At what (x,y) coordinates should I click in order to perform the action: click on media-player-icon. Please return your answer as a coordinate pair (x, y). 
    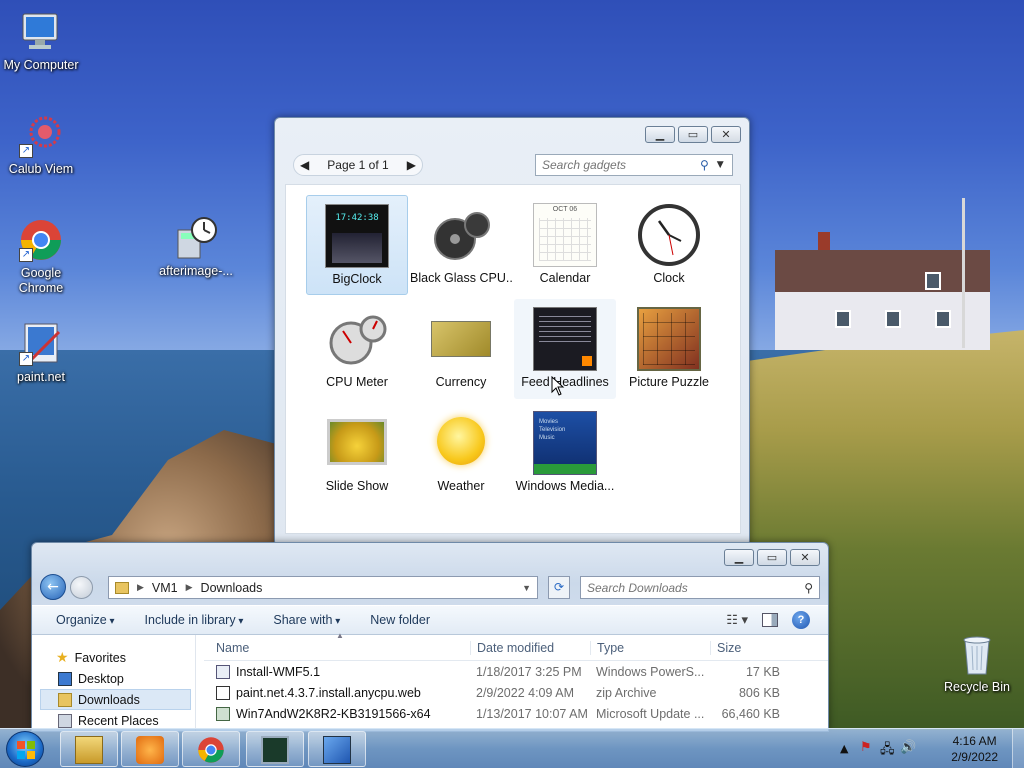
    Looking at the image, I should click on (150, 750).